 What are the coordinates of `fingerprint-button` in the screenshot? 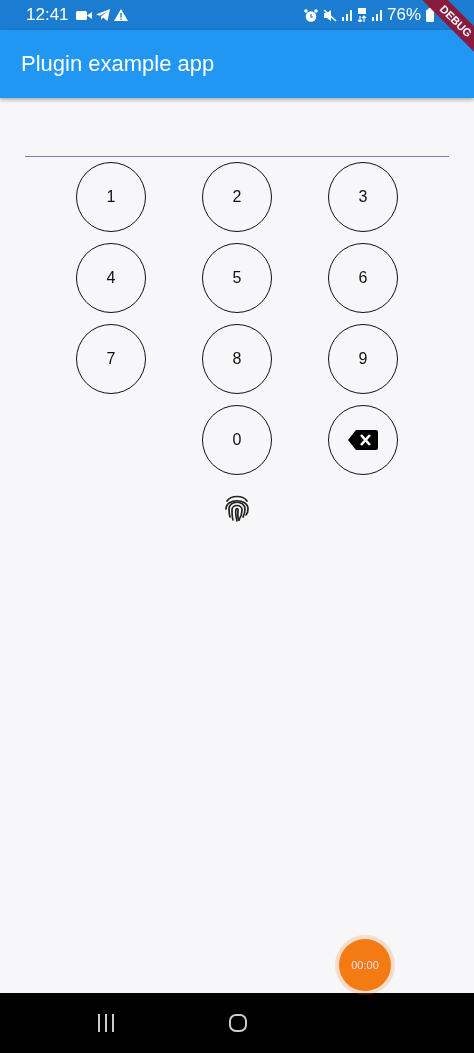 It's located at (237, 508).